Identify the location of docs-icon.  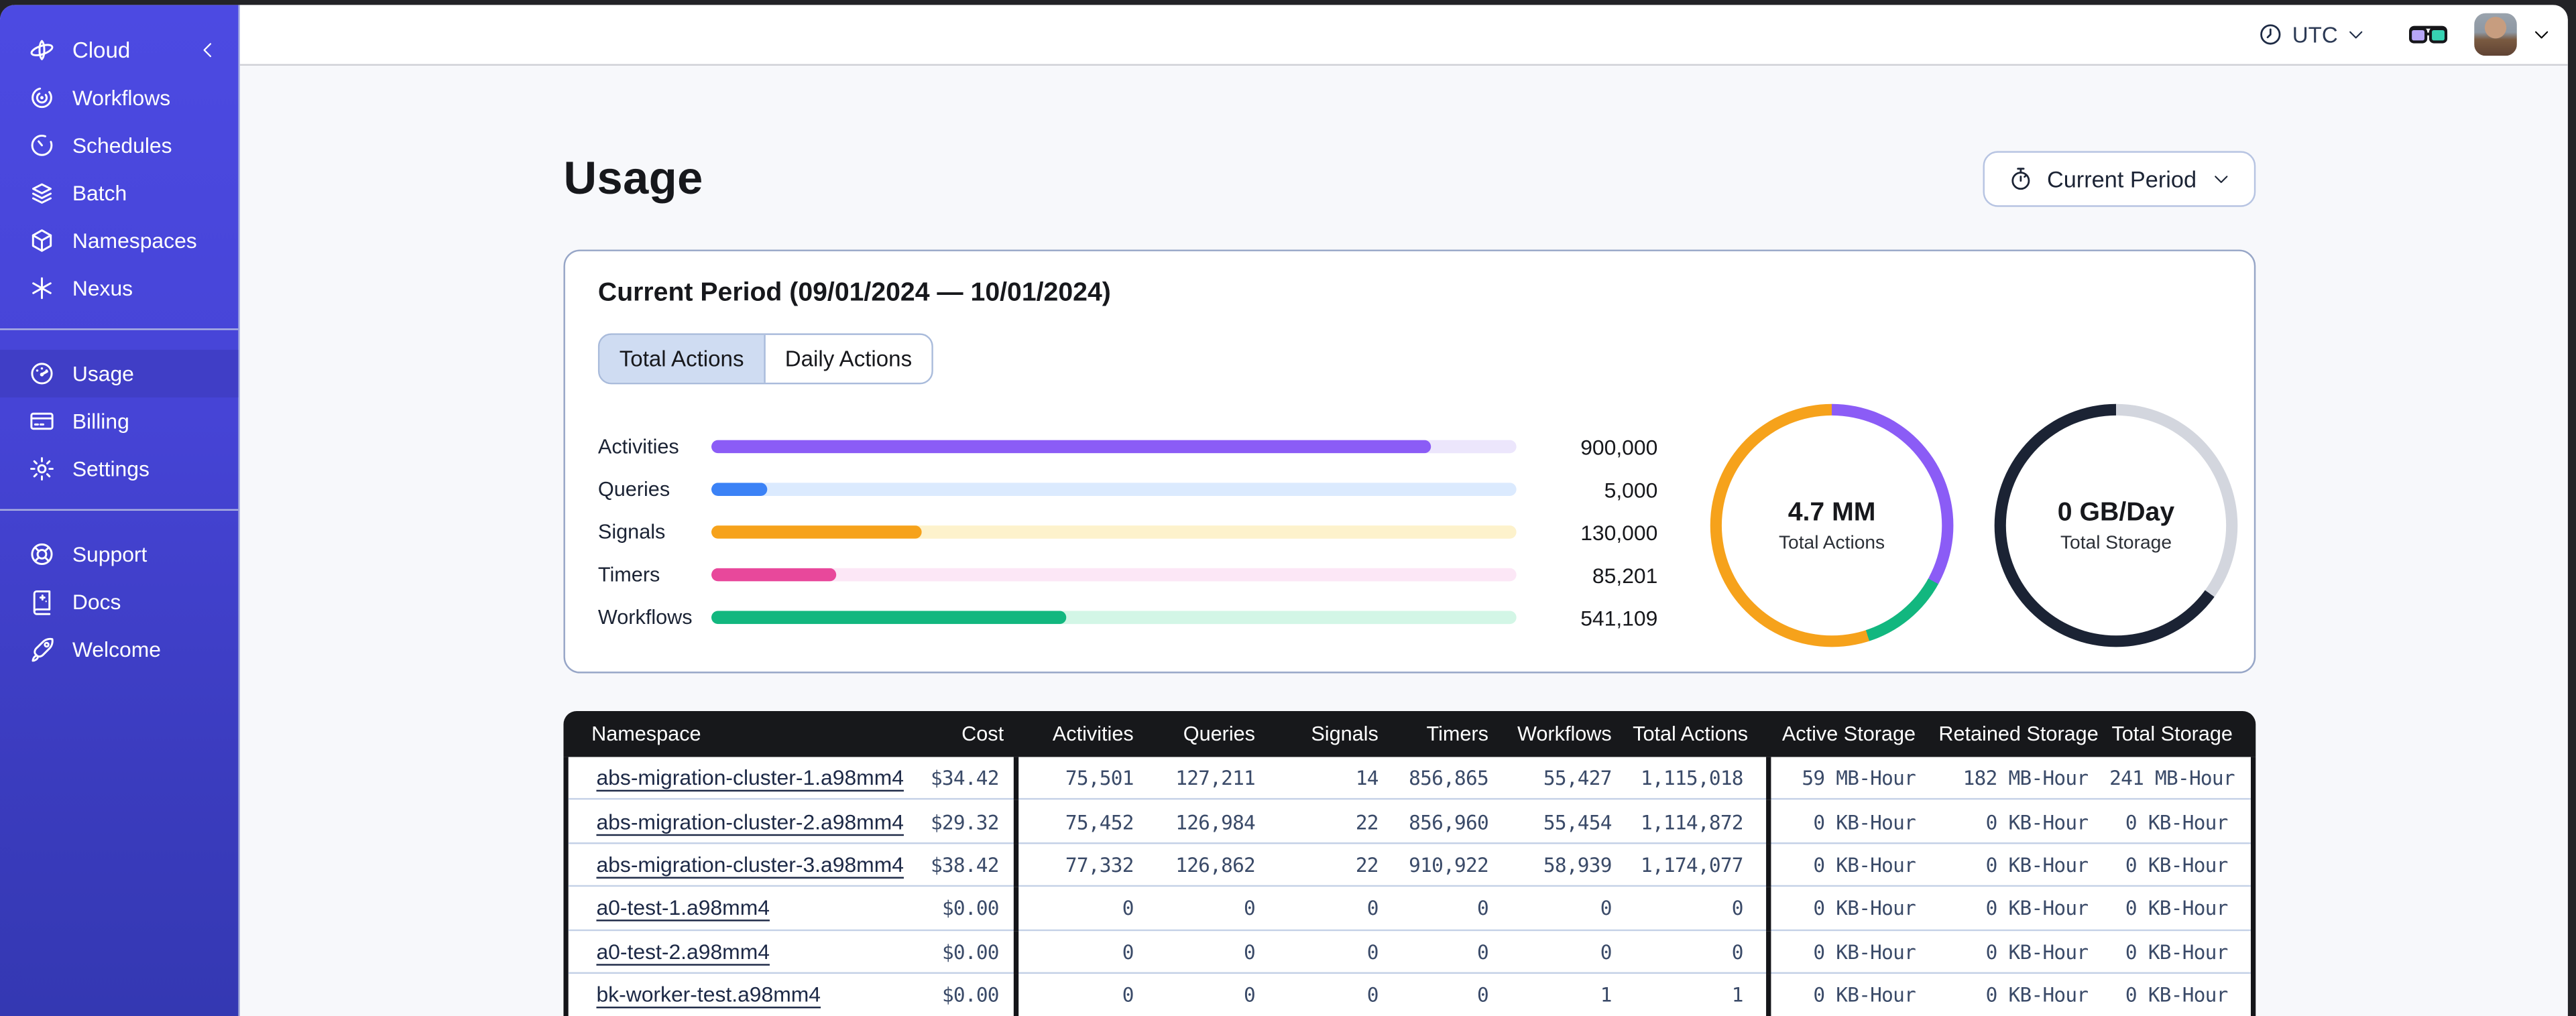
(42, 602).